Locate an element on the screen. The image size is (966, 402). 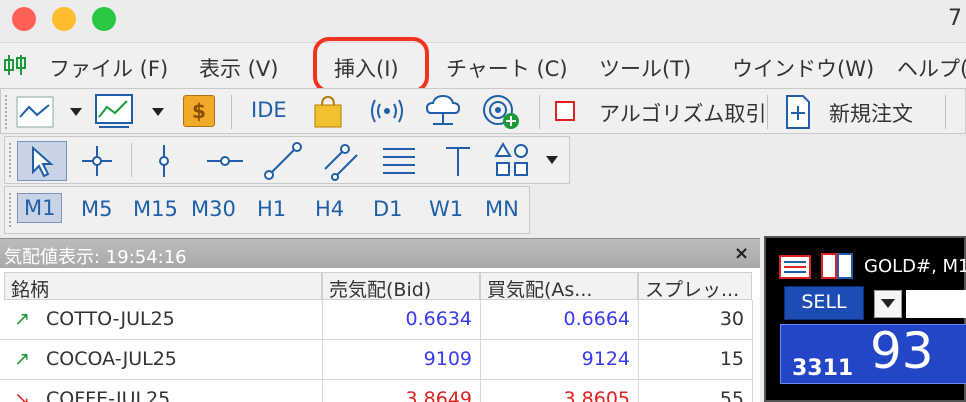
timeframe-m1: M1 is located at coordinates (40, 208).